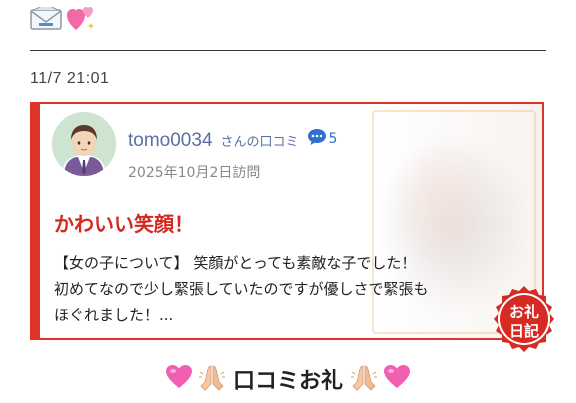 The image size is (576, 403). Describe the element at coordinates (288, 50) in the screenshot. I see `divider` at that location.